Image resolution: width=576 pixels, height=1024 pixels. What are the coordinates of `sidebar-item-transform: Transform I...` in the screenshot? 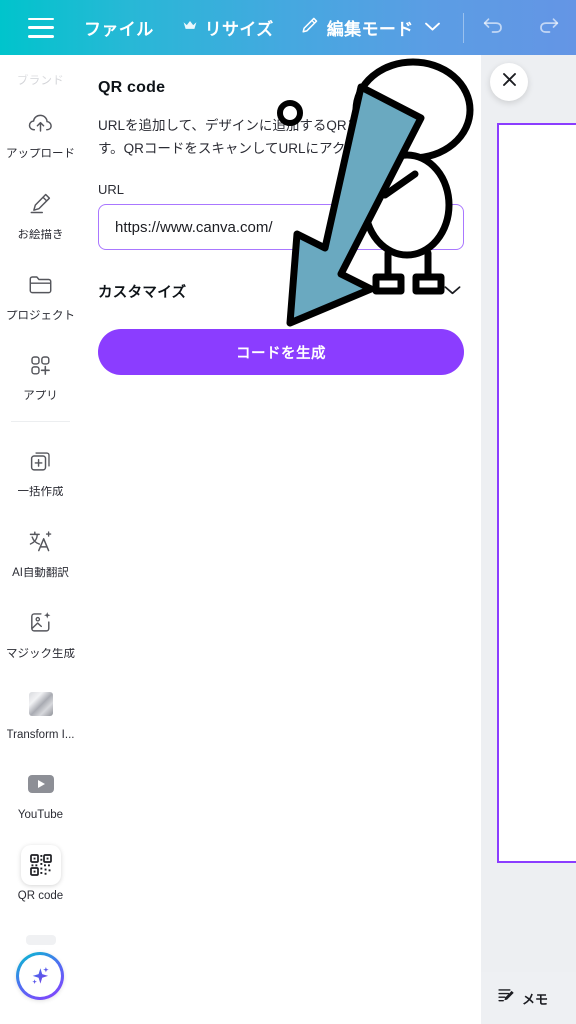 It's located at (40, 711).